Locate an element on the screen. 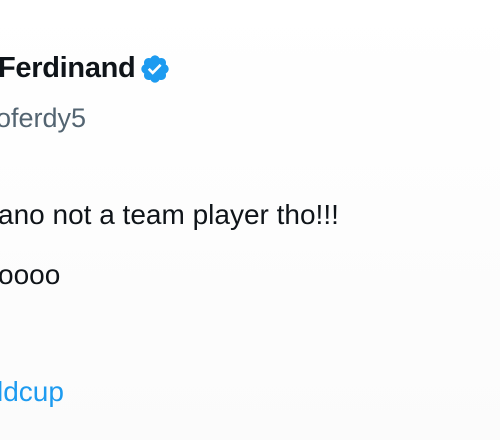  tweet-text-line: ano not a team player tho!!! is located at coordinates (169, 214).